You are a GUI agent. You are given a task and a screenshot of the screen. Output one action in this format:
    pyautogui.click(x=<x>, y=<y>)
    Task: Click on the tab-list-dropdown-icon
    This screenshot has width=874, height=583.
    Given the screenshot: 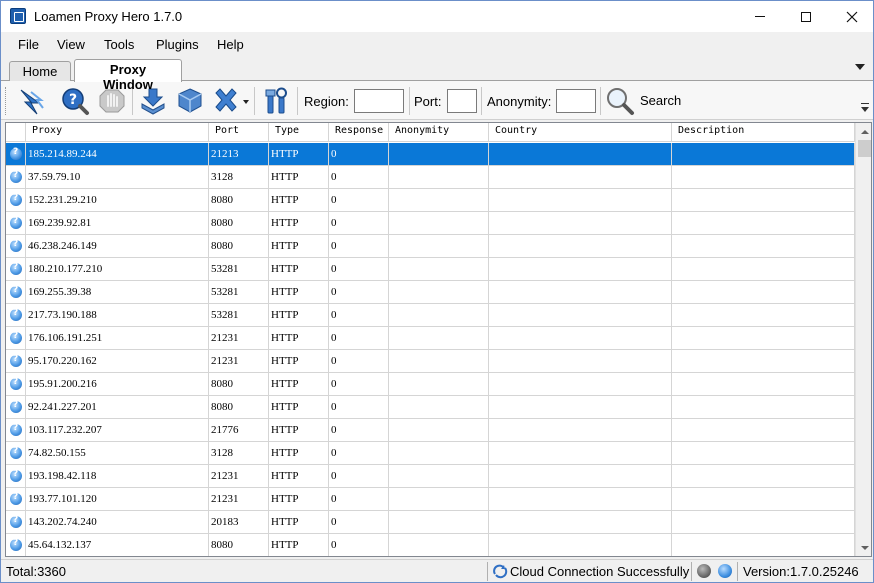 What is the action you would take?
    pyautogui.click(x=860, y=67)
    